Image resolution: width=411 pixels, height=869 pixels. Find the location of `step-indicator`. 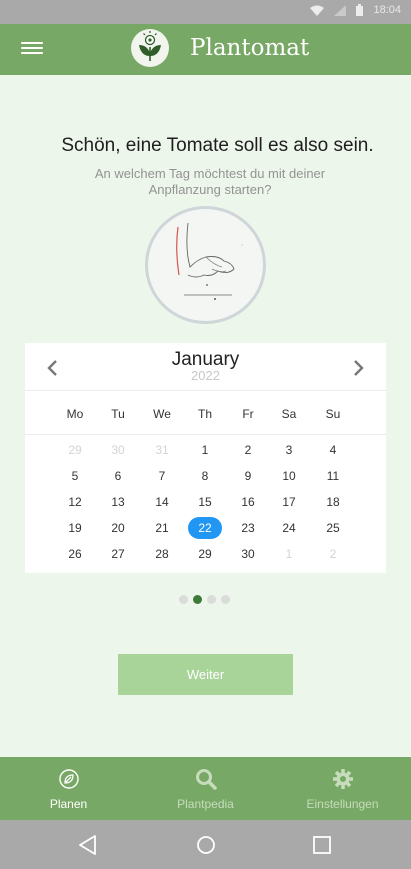

step-indicator is located at coordinates (204, 599).